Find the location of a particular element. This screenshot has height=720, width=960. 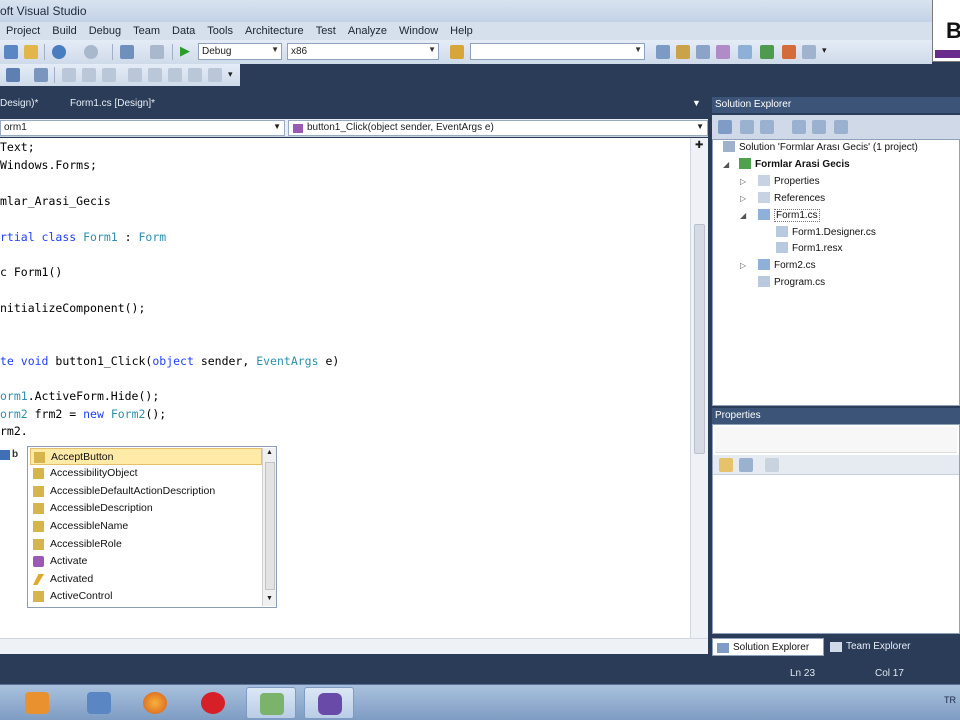

properties-window-icon is located at coordinates (683, 52).